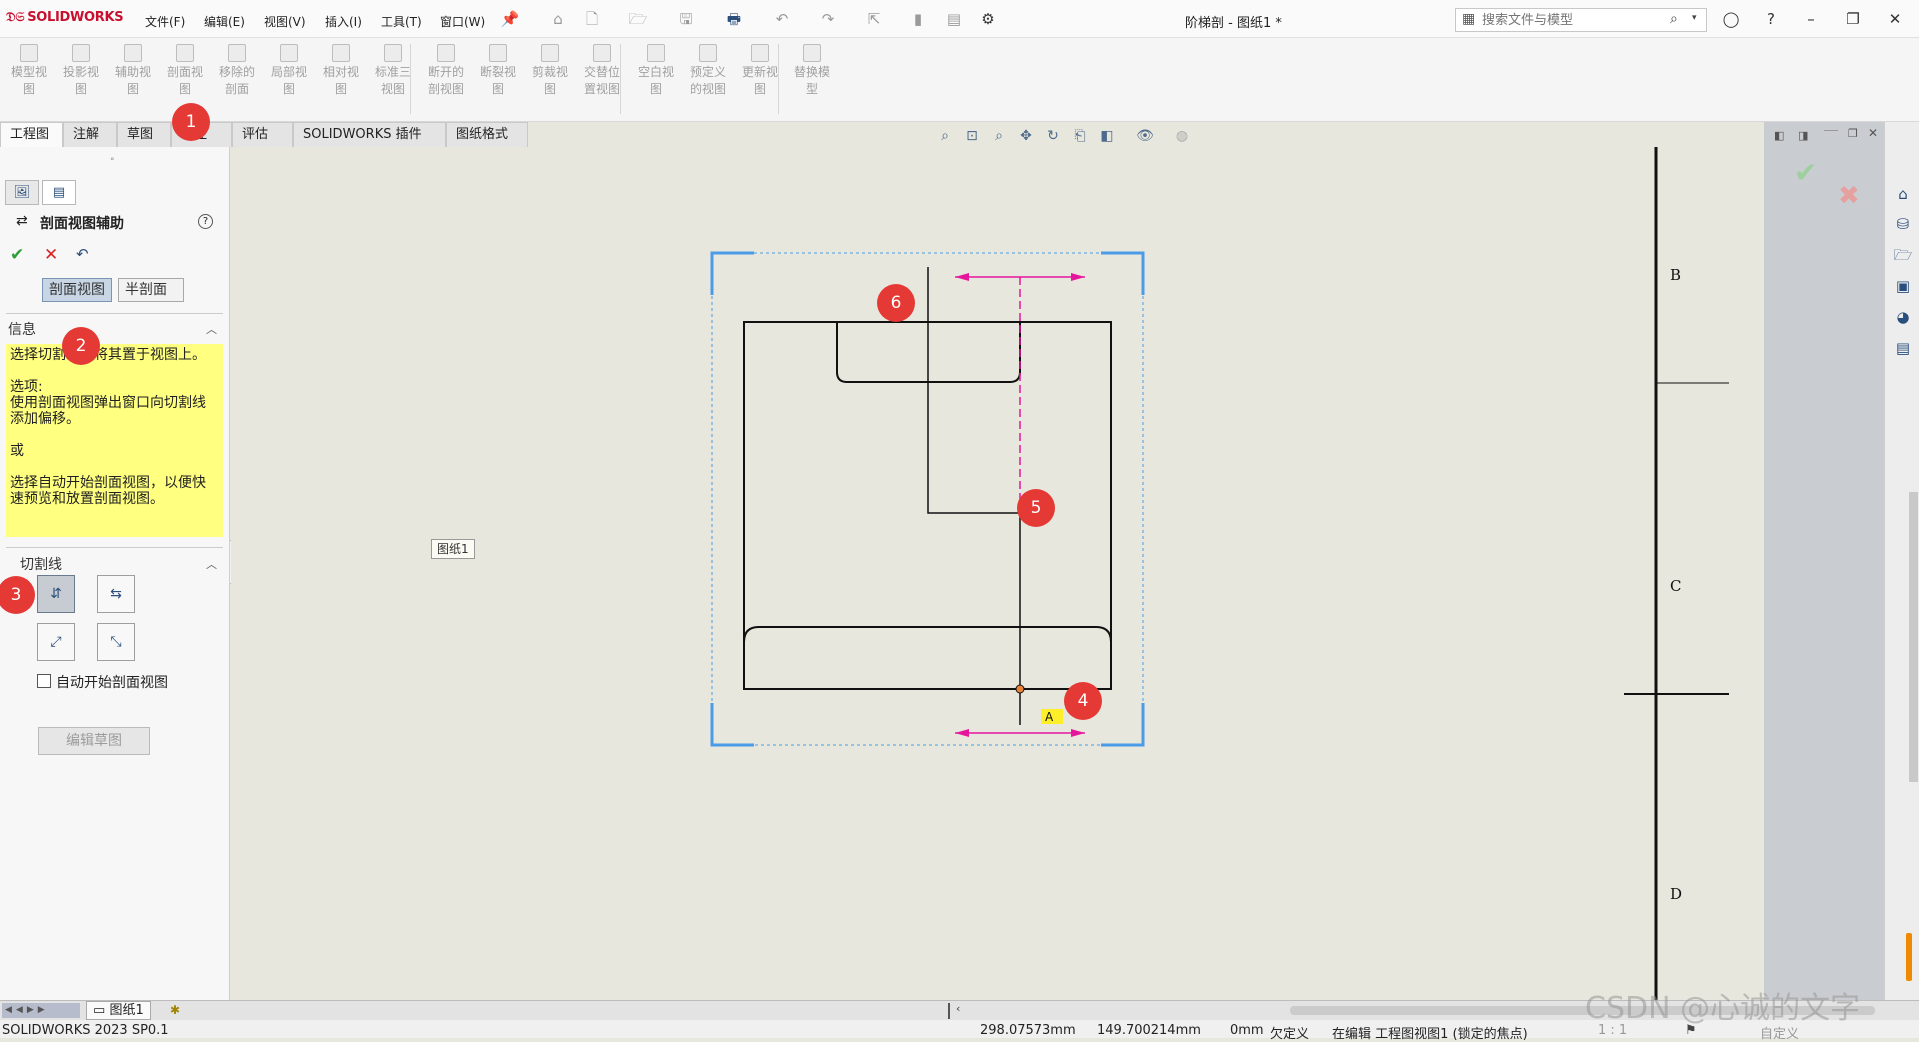  I want to click on command-button-13: 预定义 的视图, so click(708, 71).